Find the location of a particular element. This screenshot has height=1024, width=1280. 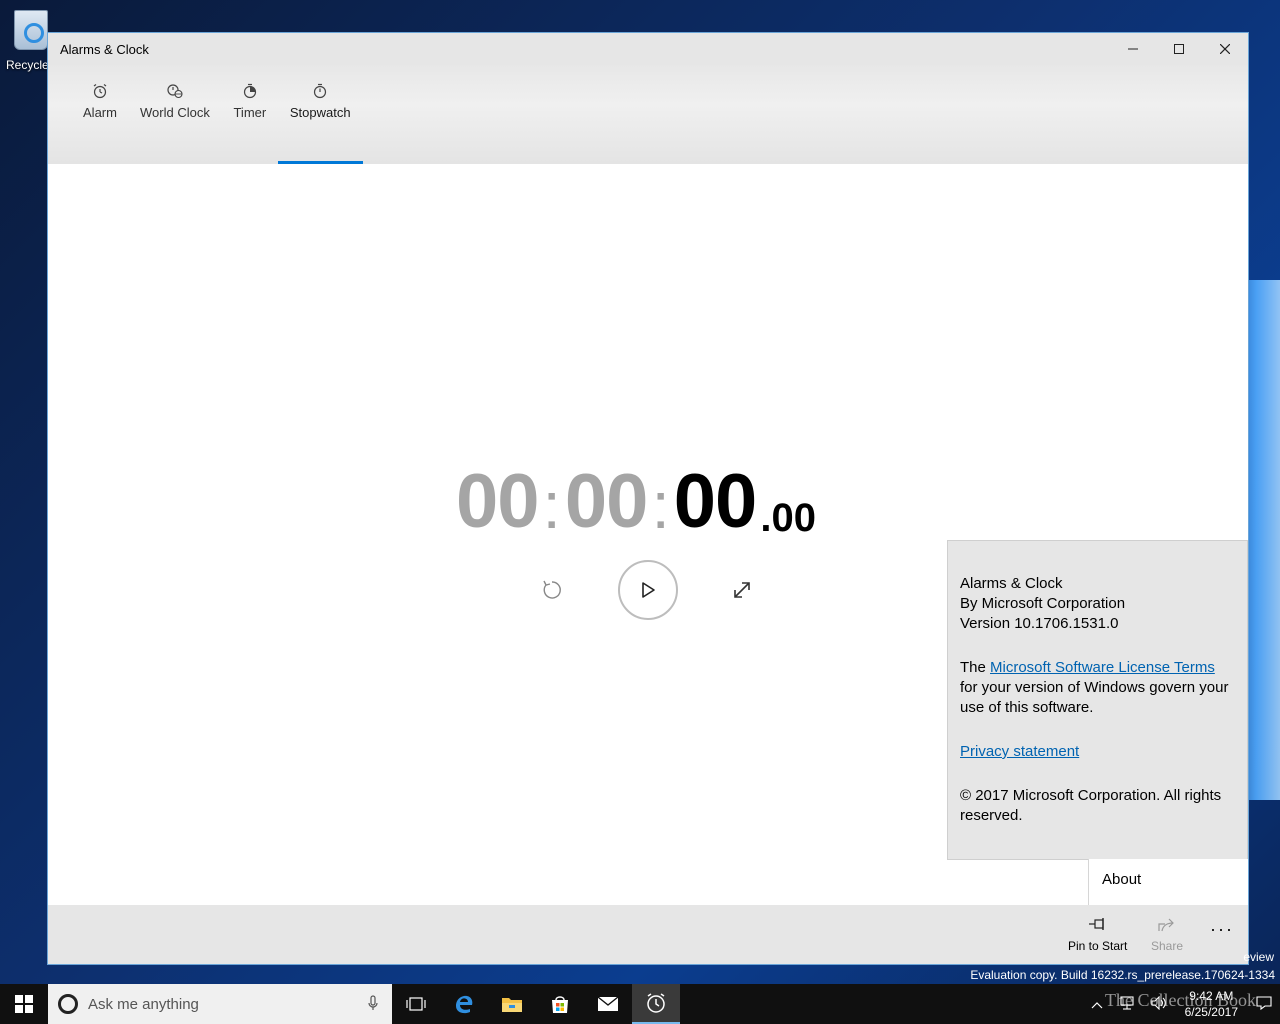

maximize-icon is located at coordinates (1179, 49).